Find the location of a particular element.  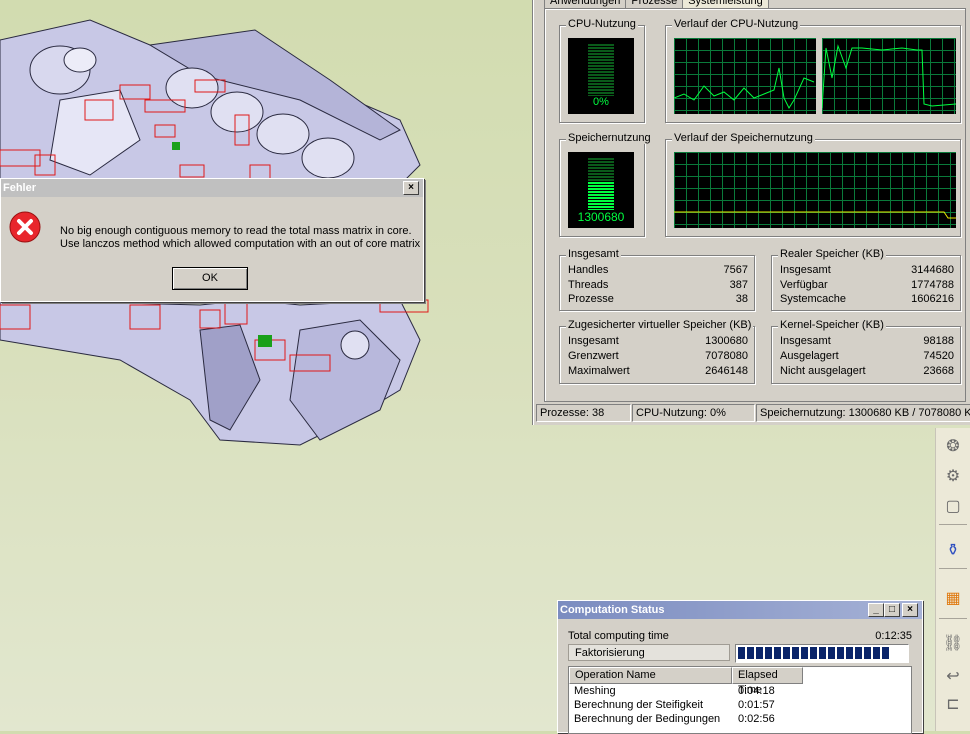

memory-history-title: Verlauf der Speichernutzung is located at coordinates (743, 138).